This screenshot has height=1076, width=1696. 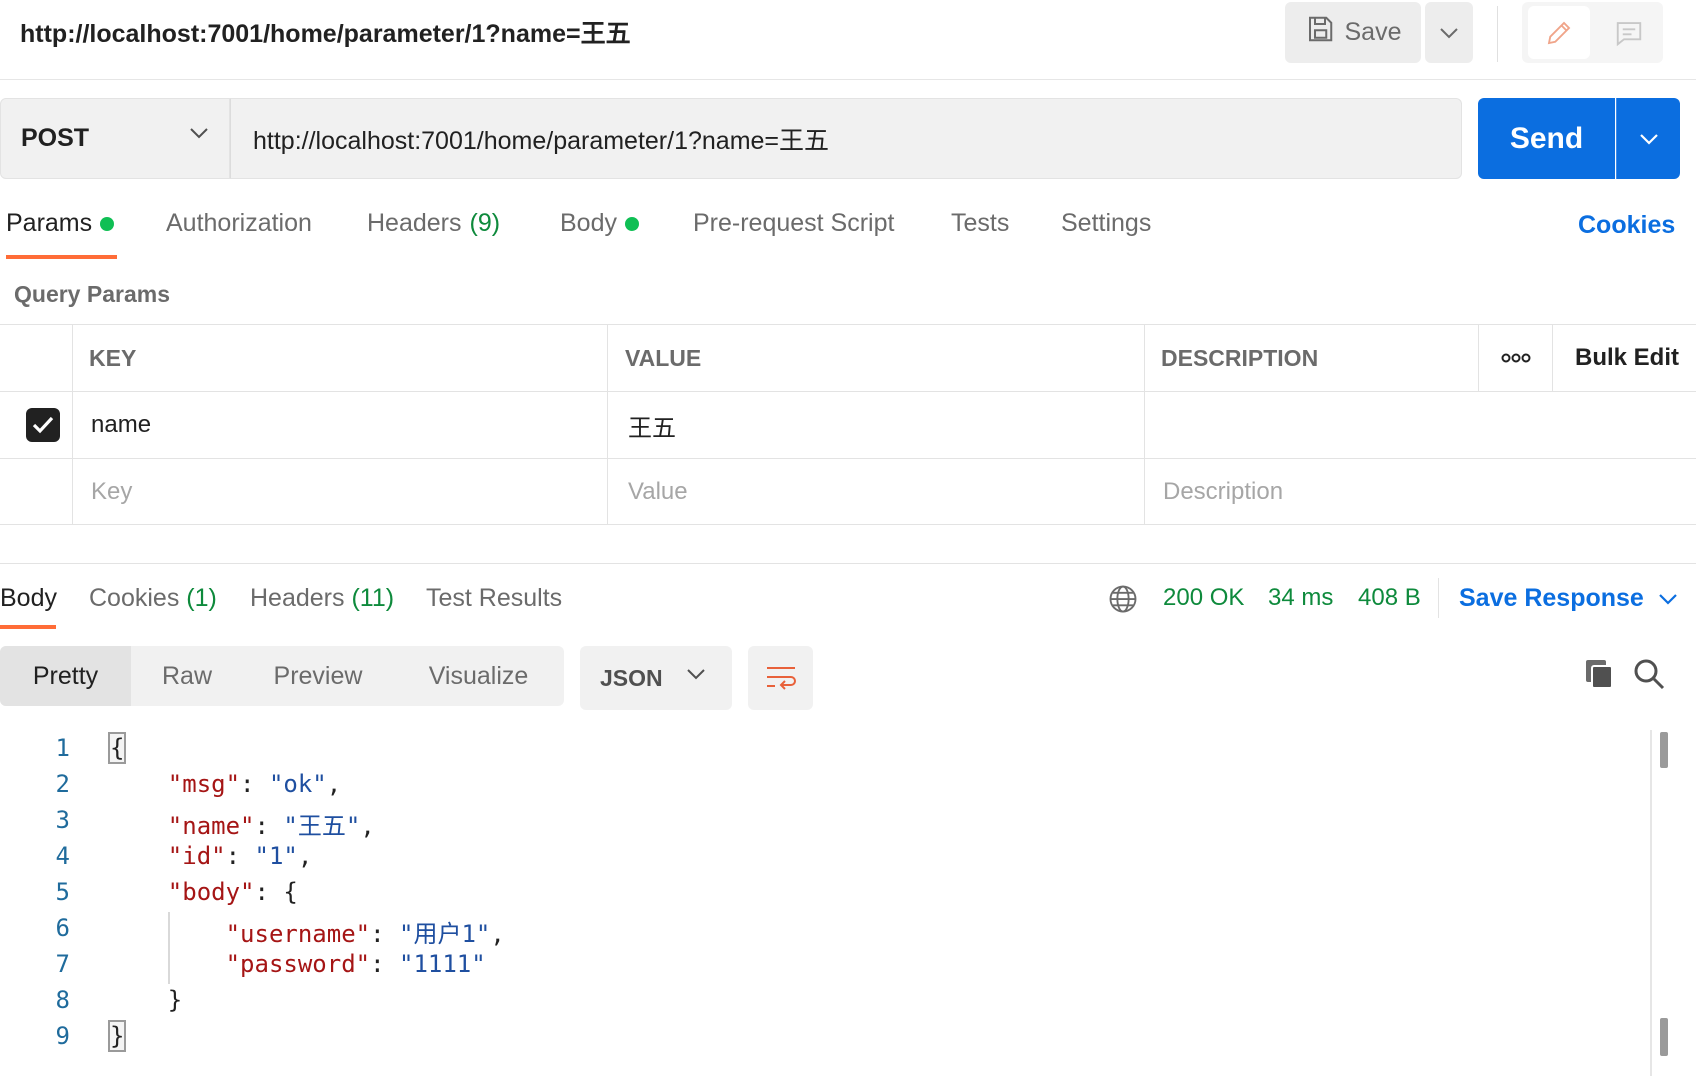 I want to click on scrollbar-track, so click(x=1651, y=903).